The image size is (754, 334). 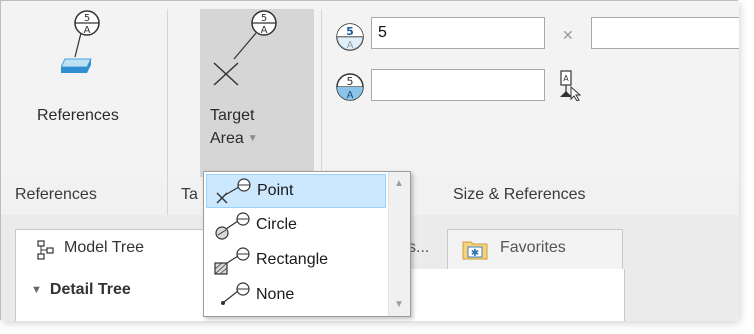 I want to click on group-label-size-references: Size & References, so click(x=519, y=194).